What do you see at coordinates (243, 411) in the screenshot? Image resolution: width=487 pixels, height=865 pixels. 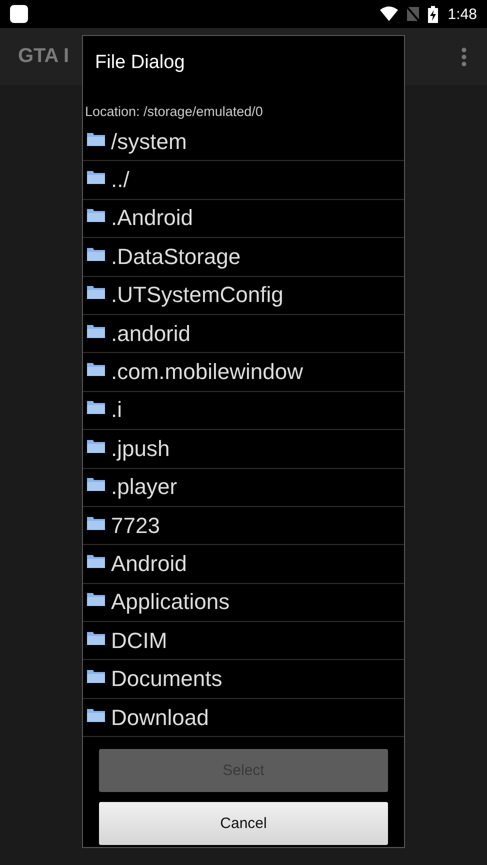 I see `folder-item: .i` at bounding box center [243, 411].